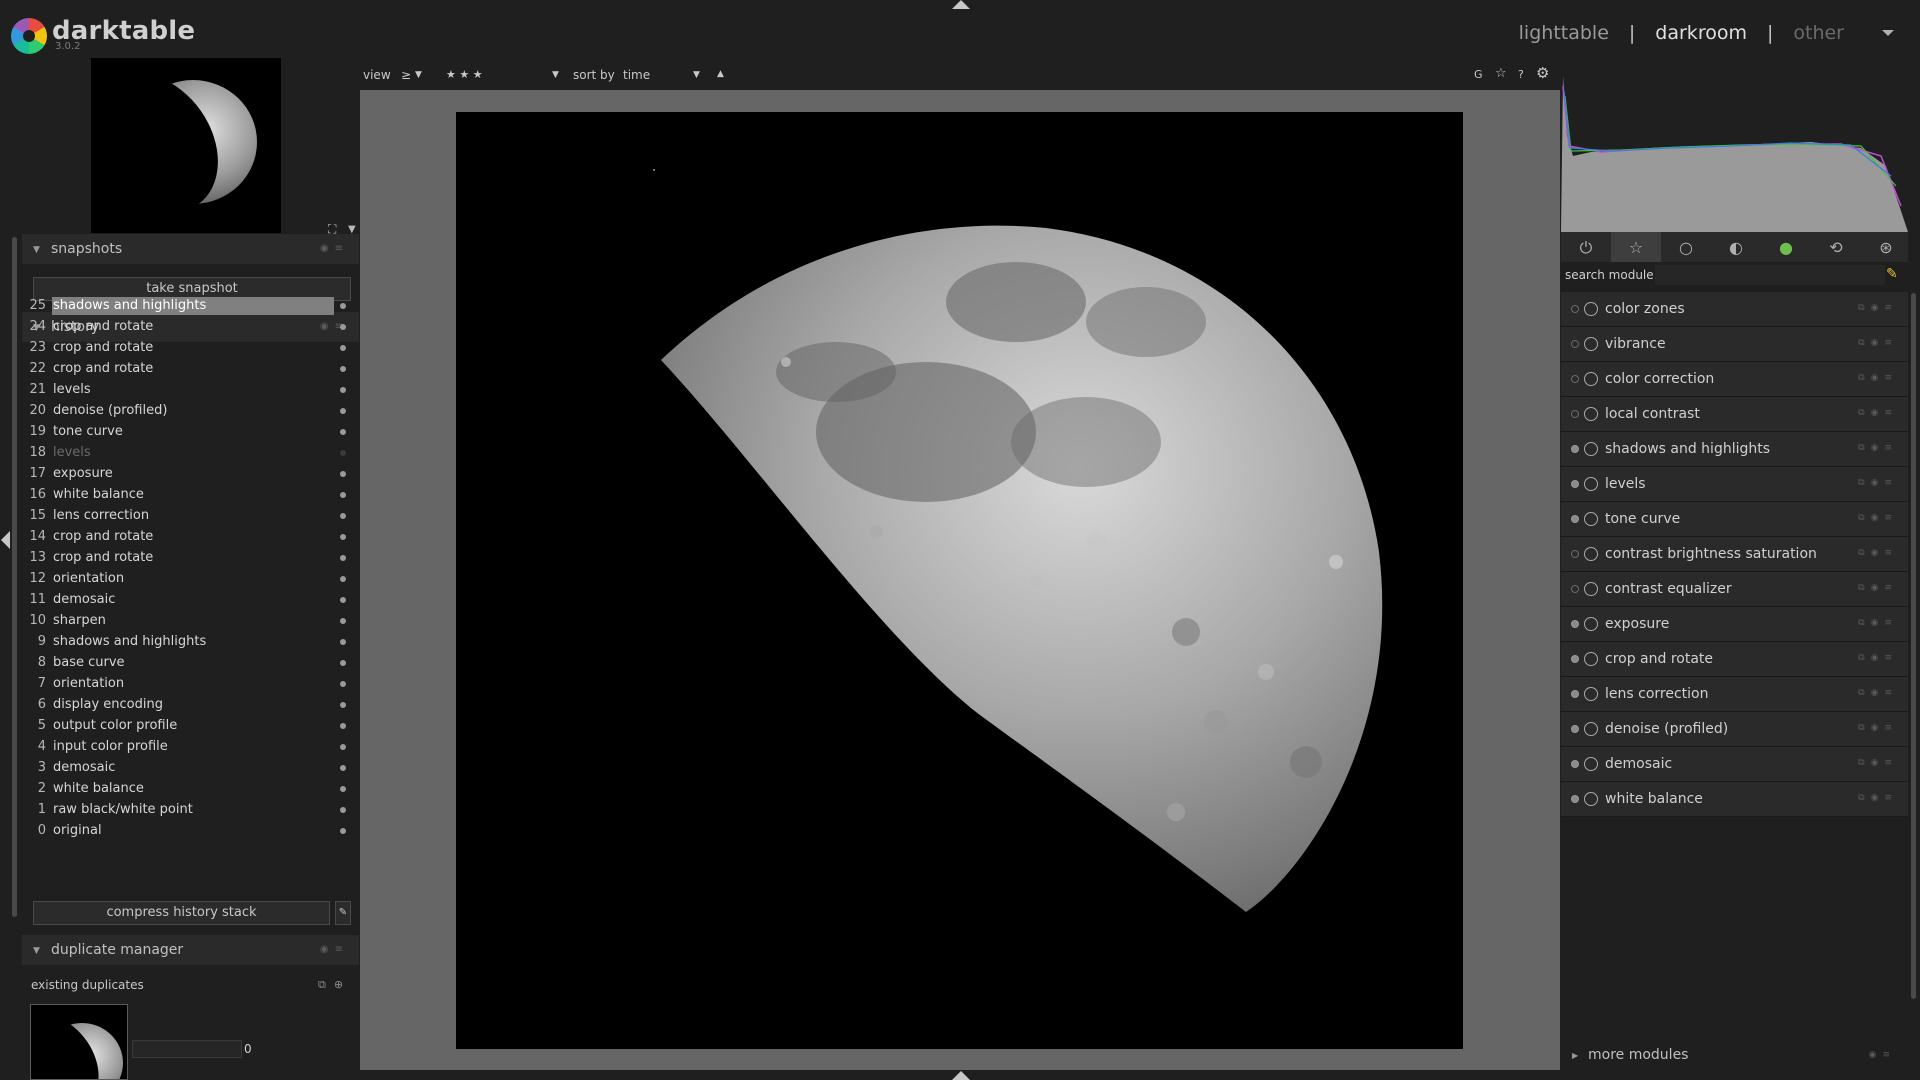 The image size is (1920, 1080). I want to click on collapse-bottom-panel-icon, so click(961, 1075).